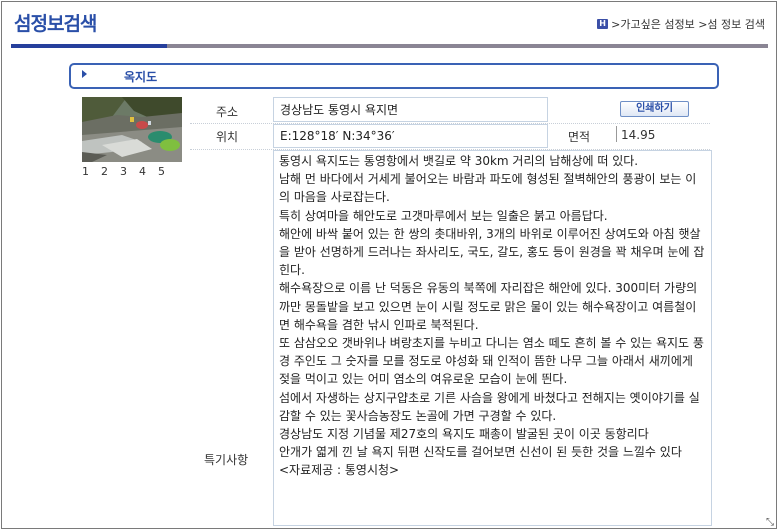 The image size is (779, 531). I want to click on photo-page-link: 3, so click(123, 171).